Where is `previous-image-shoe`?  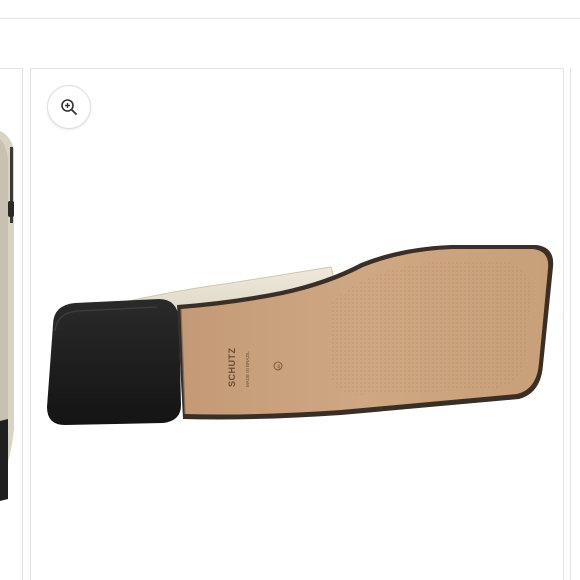
previous-image-shoe is located at coordinates (7, 316).